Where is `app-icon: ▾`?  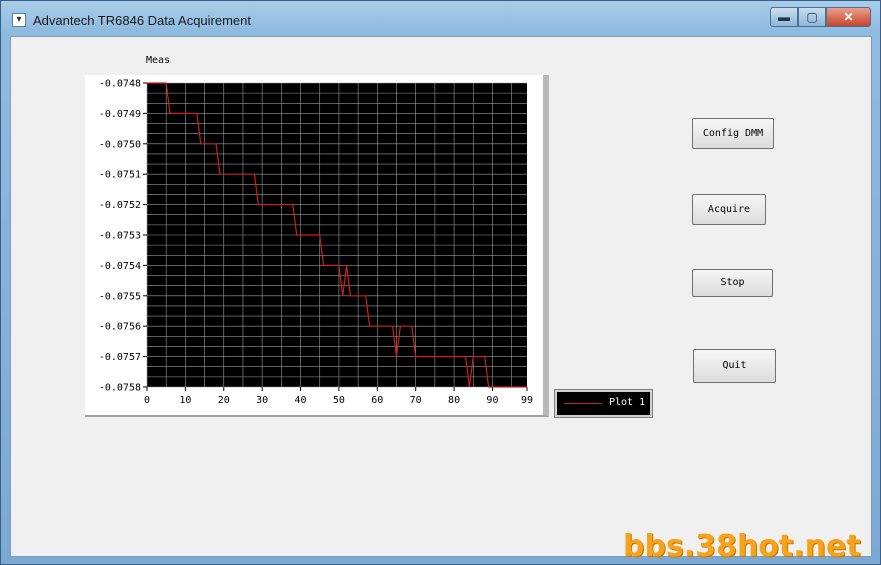
app-icon: ▾ is located at coordinates (19, 20).